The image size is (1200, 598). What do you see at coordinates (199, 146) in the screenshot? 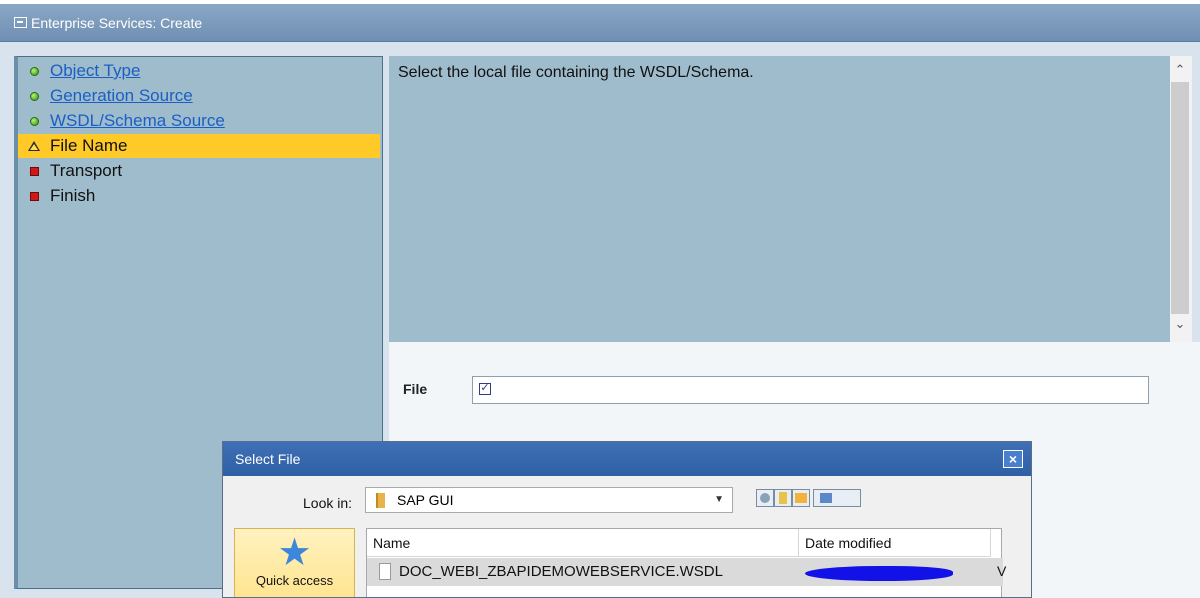
I see `step-file-name: File Name` at bounding box center [199, 146].